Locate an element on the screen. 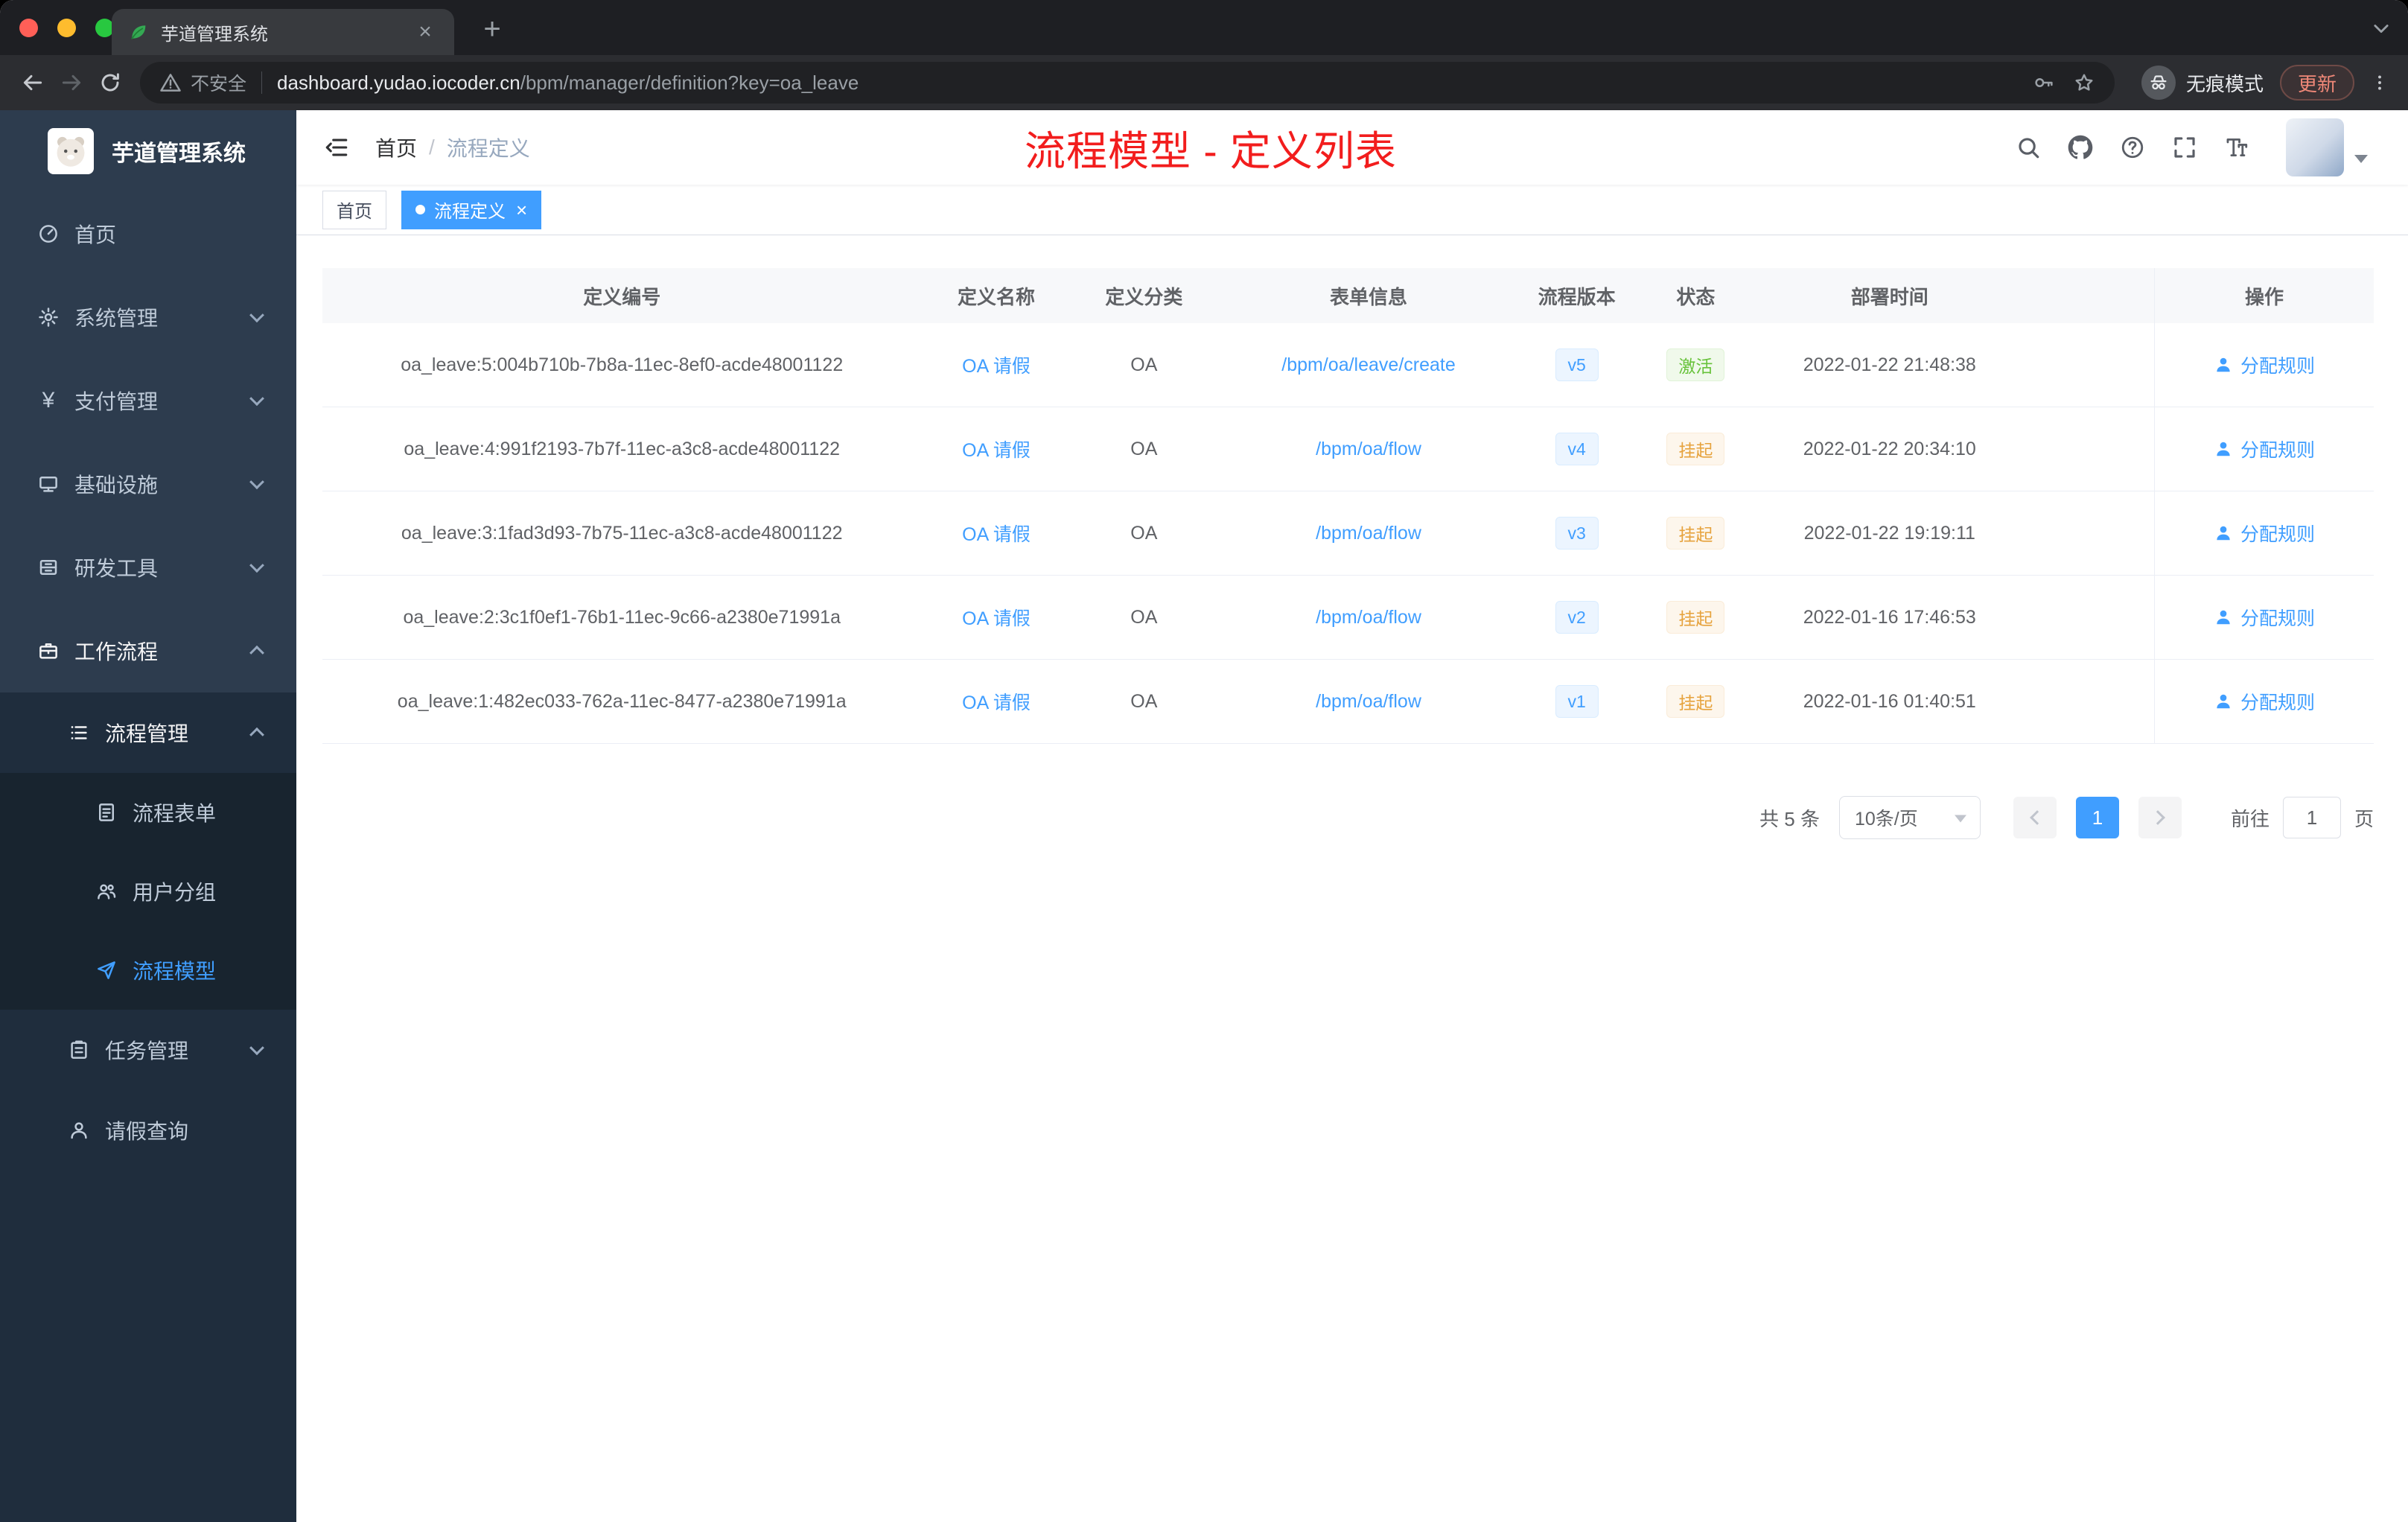  app-navbar: 首页 流程定义 流程模型 - 定义列表 is located at coordinates (1352, 147).